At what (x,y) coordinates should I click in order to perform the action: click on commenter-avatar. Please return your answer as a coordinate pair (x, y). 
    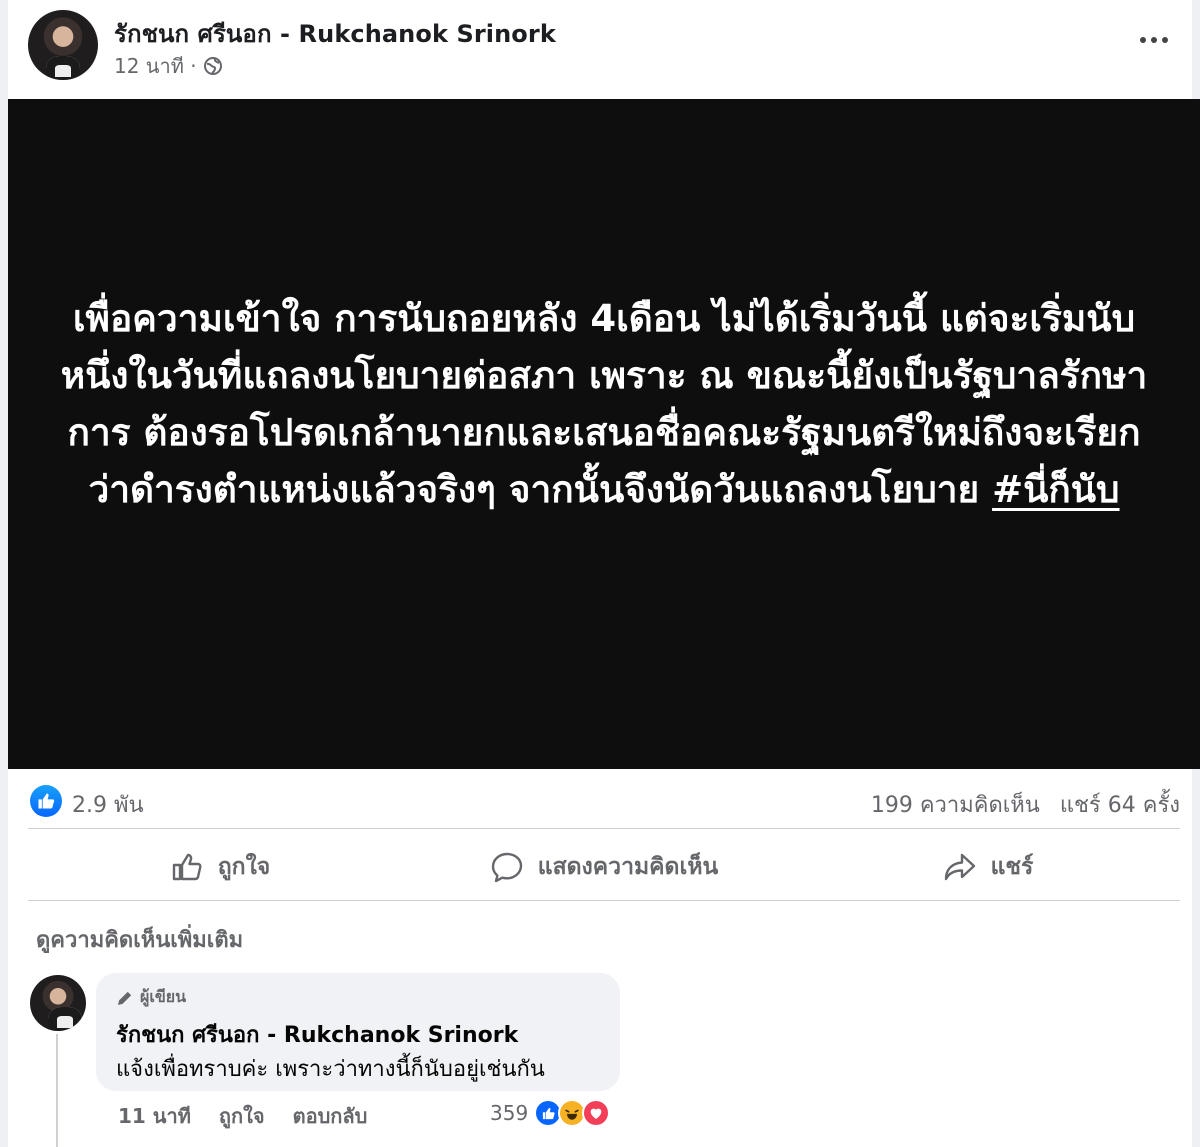
    Looking at the image, I should click on (58, 1003).